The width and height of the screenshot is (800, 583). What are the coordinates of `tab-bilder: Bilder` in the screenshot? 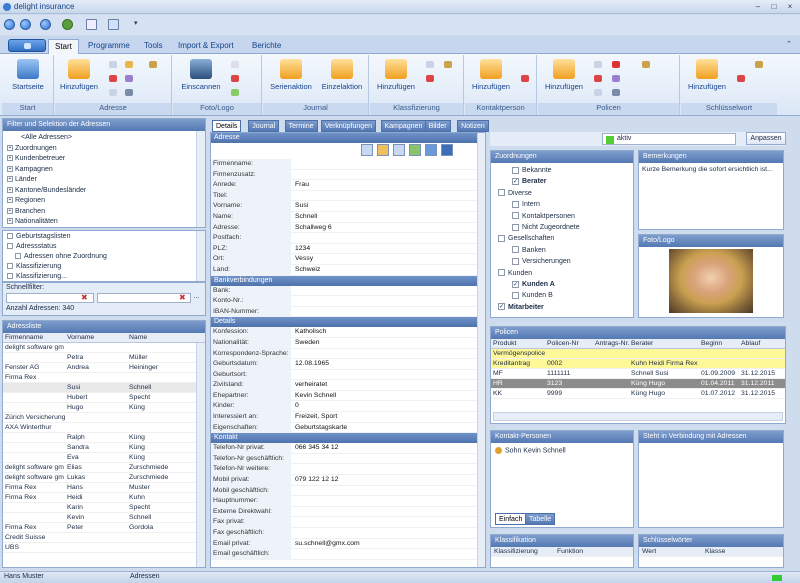 It's located at (437, 126).